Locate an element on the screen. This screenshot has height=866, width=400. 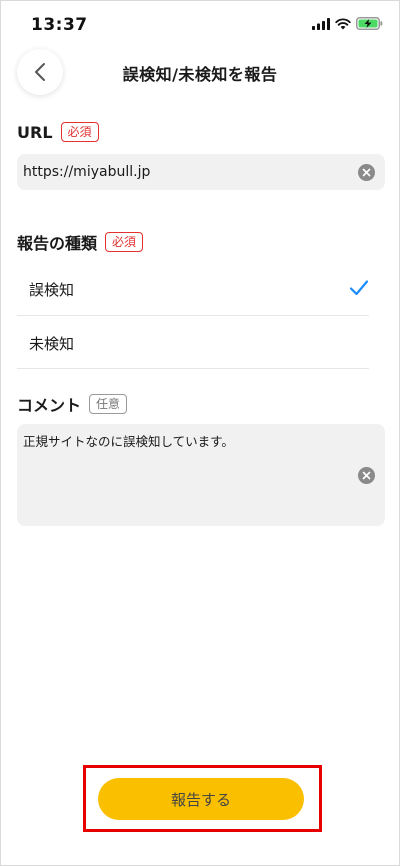
cellular-signal-icon is located at coordinates (321, 23).